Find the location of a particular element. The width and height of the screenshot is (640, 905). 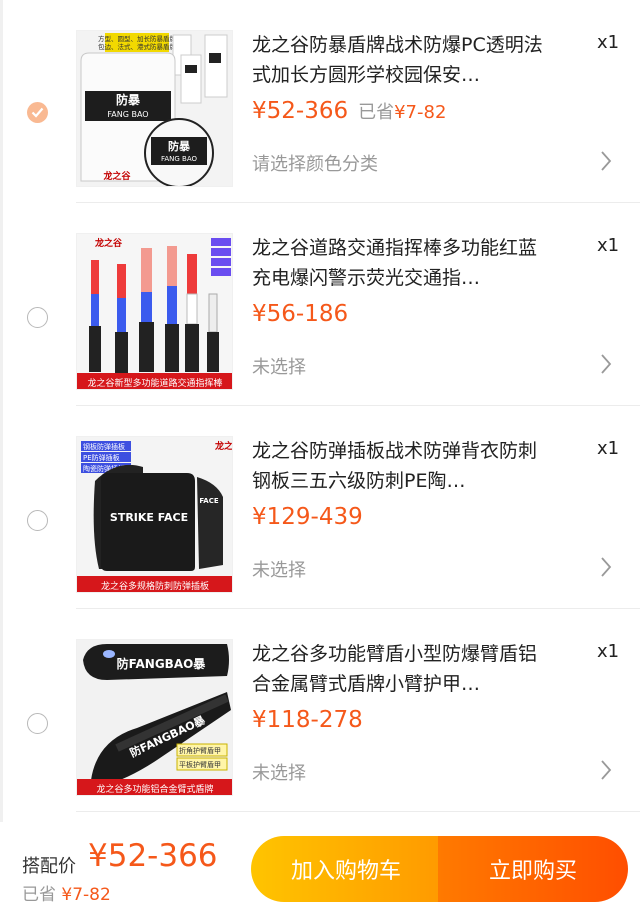

divider is located at coordinates (358, 811).